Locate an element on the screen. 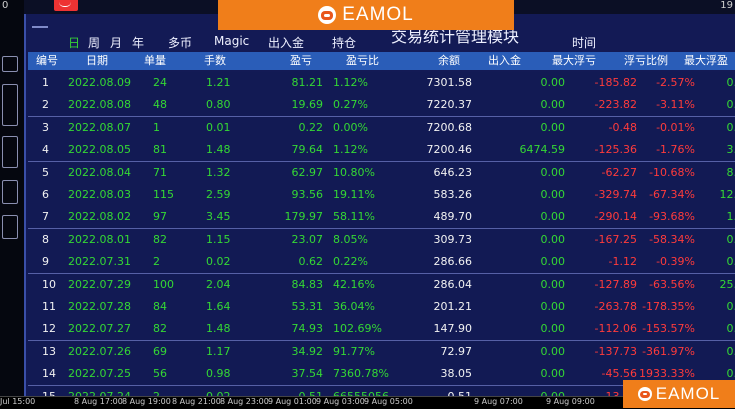 Image resolution: width=735 pixels, height=409 pixels. row-profit: 93.56 is located at coordinates (307, 194).